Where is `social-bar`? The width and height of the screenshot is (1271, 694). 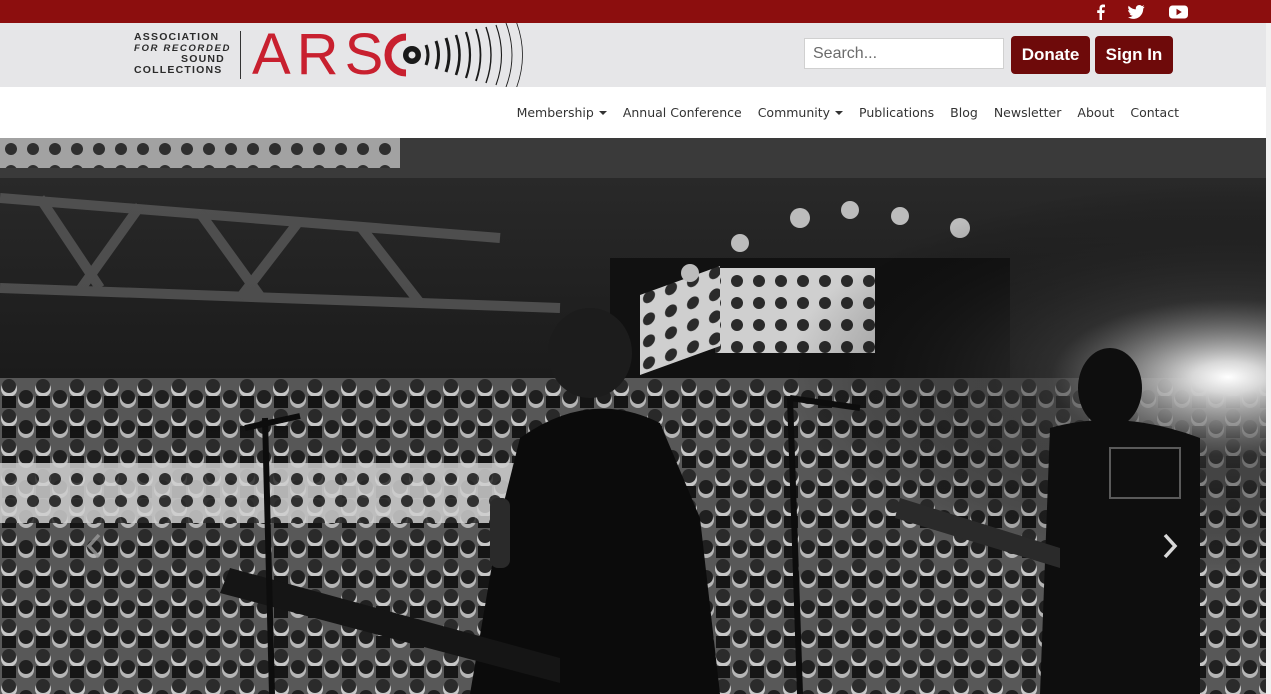
social-bar is located at coordinates (635, 11).